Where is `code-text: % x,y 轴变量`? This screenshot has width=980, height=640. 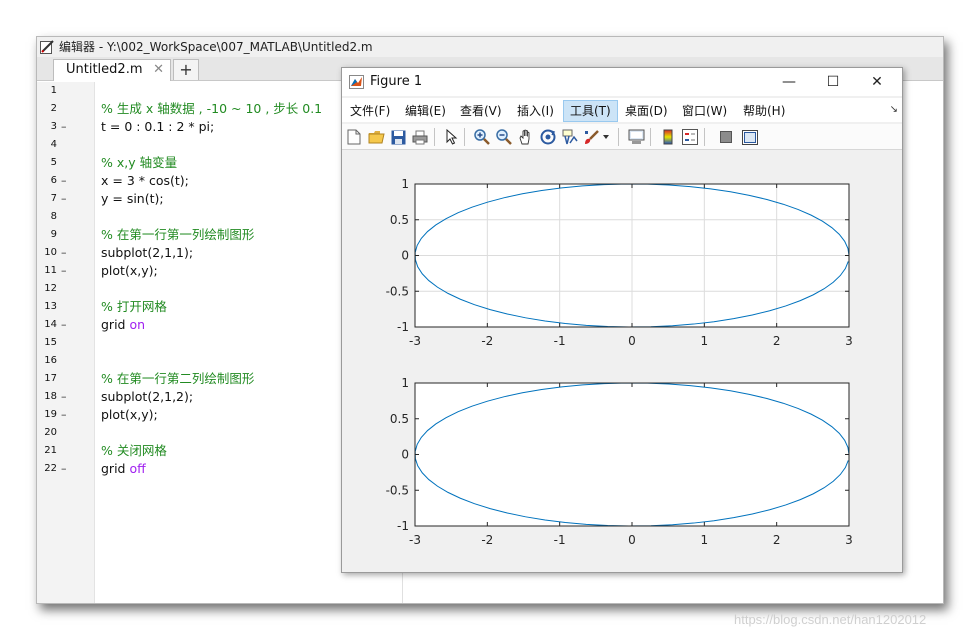 code-text: % x,y 轴变量 is located at coordinates (139, 163).